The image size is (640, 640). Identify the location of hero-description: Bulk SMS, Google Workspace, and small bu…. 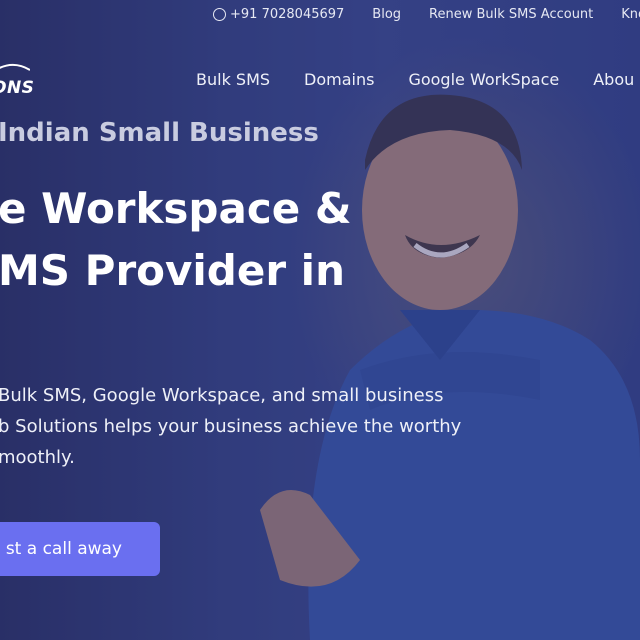
(230, 426).